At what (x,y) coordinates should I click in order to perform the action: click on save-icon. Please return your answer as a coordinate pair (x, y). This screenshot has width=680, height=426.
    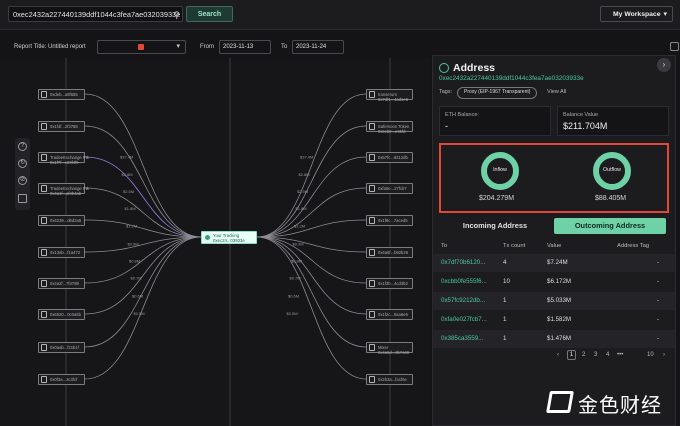
    Looking at the image, I should click on (22, 198).